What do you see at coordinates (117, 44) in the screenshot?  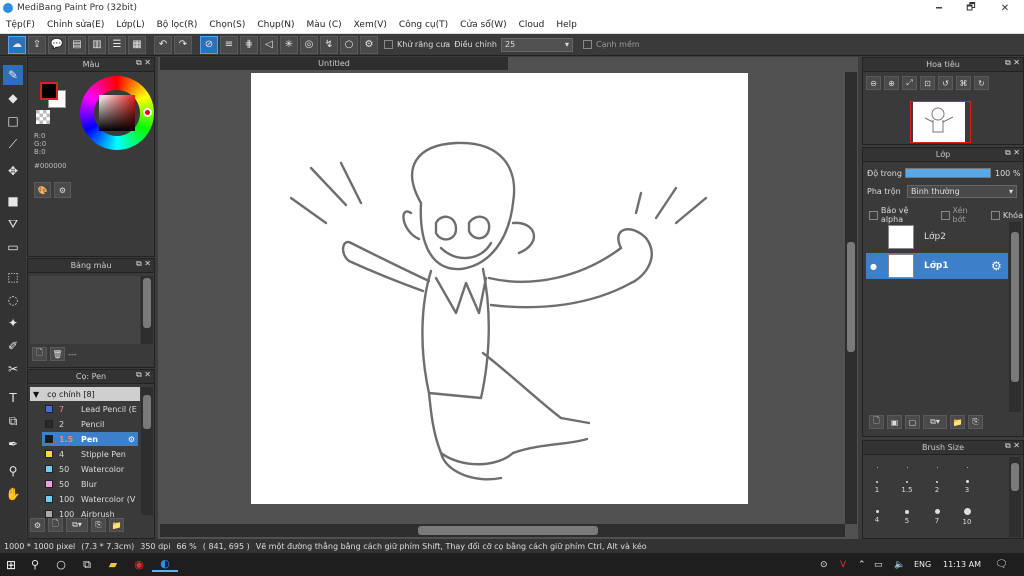 I see `list-icon: ☰` at bounding box center [117, 44].